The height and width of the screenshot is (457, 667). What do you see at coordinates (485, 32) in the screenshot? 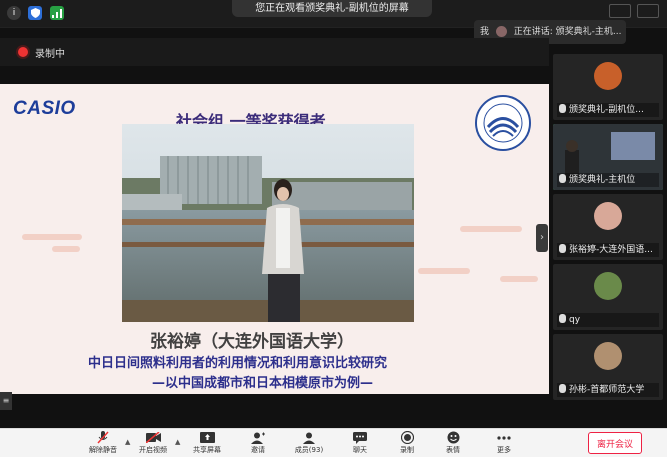
I see `speaking-prefix: 我` at bounding box center [485, 32].